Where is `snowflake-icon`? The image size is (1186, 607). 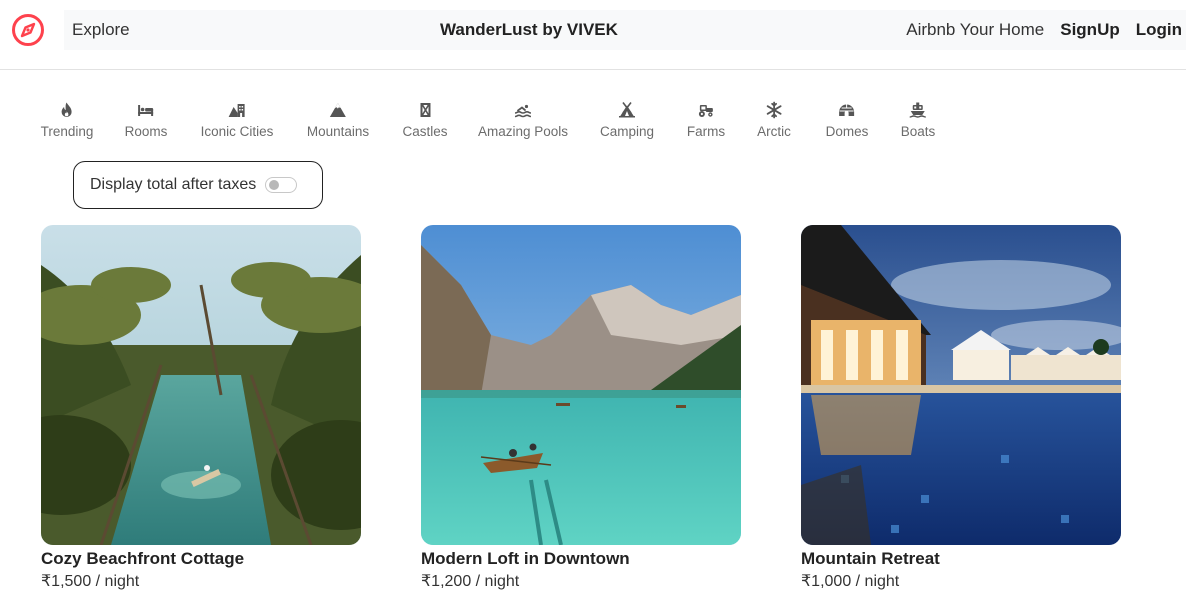 snowflake-icon is located at coordinates (774, 110).